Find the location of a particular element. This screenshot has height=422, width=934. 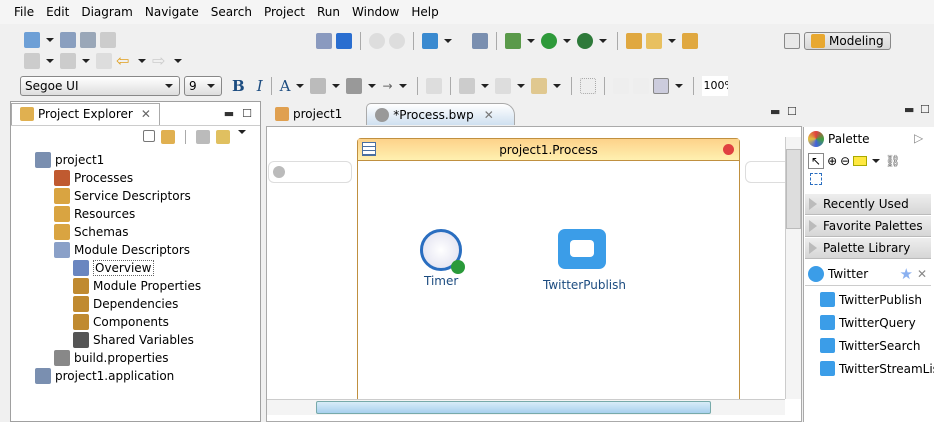

tab-process-bwp: *Process.bwp ✕ is located at coordinates (440, 114).